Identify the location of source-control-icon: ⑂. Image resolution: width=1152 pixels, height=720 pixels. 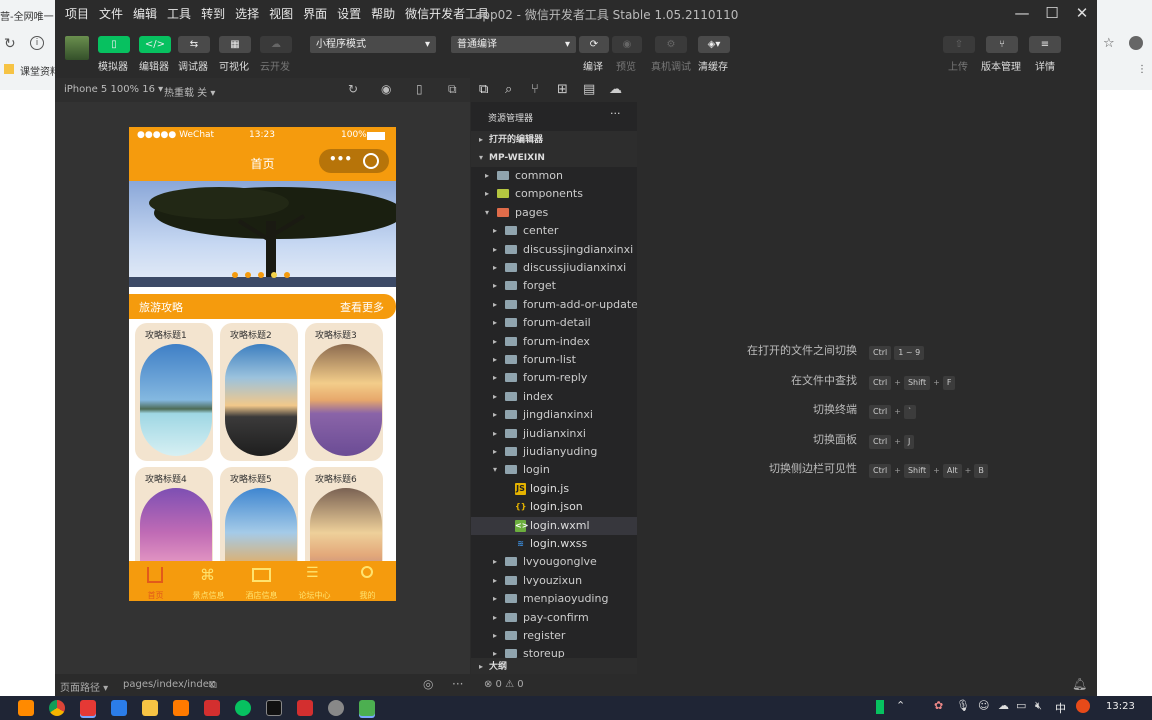
(535, 89).